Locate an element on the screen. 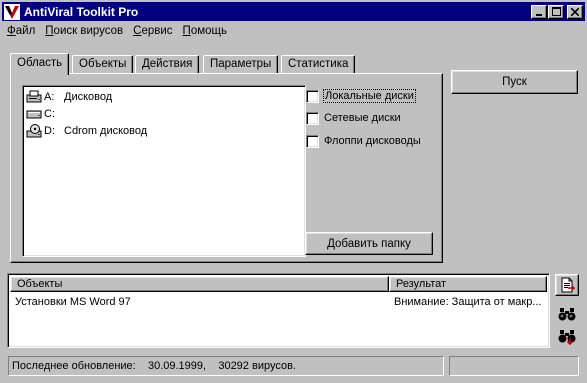 Image resolution: width=587 pixels, height=383 pixels. status-count: 30292 вирусов. is located at coordinates (257, 366).